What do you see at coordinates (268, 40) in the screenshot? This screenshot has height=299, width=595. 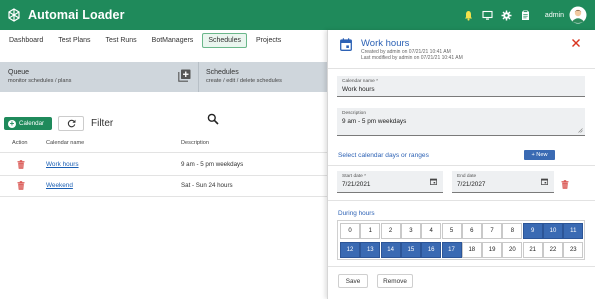 I see `nav-projects: Projects` at bounding box center [268, 40].